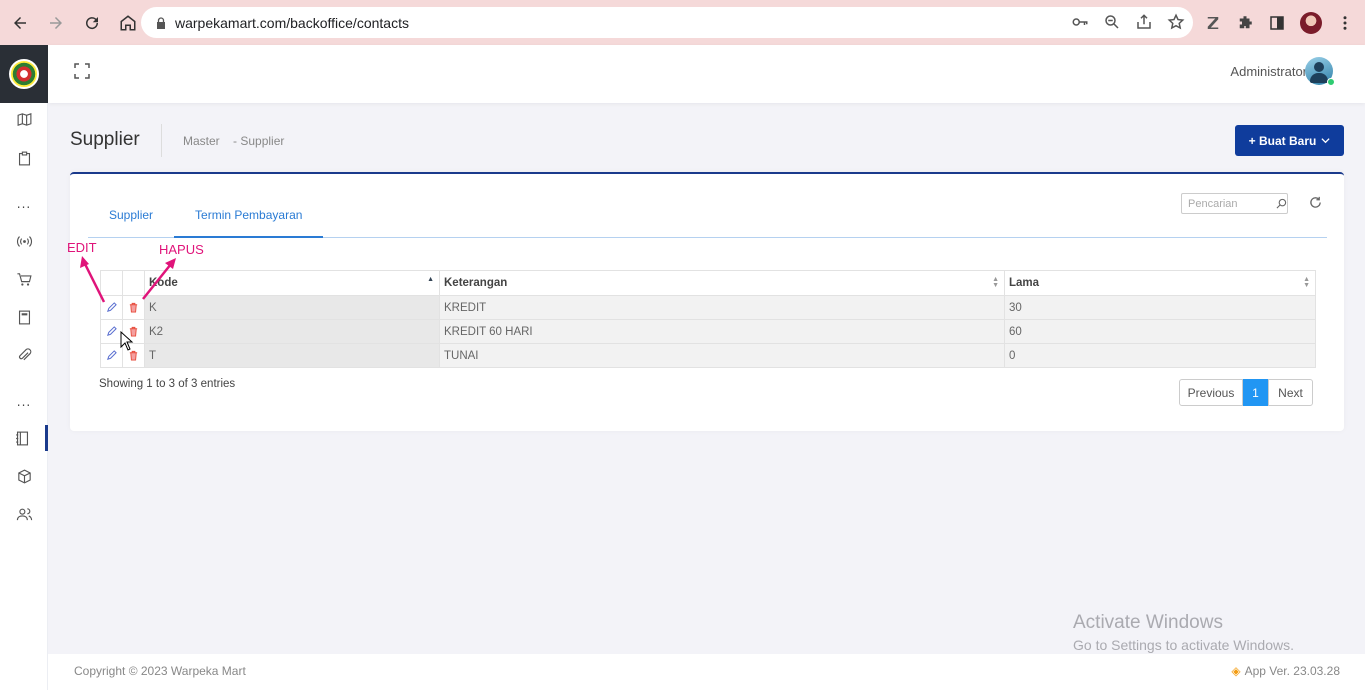  What do you see at coordinates (82, 247) in the screenshot?
I see `edit-annotation: EDIT` at bounding box center [82, 247].